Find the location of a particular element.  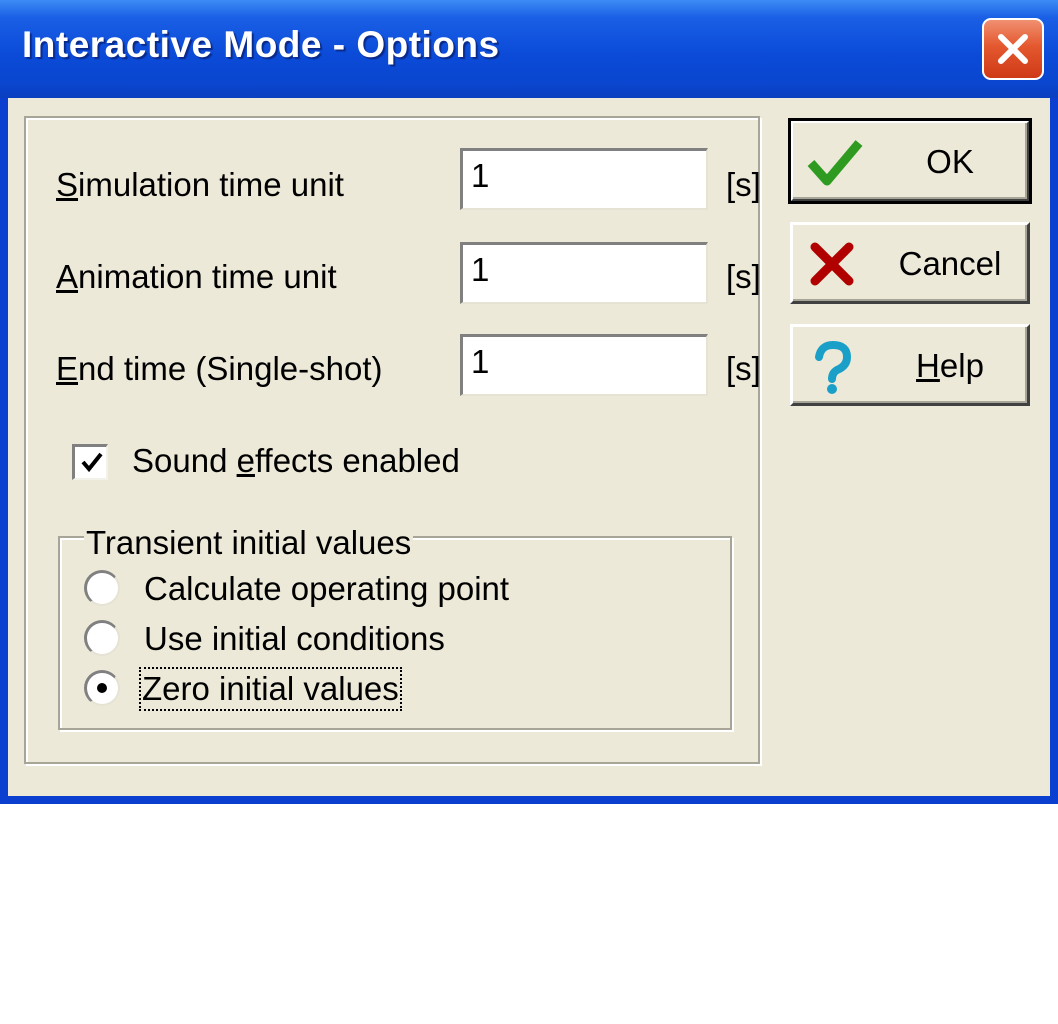

close-icon is located at coordinates (1013, 49).